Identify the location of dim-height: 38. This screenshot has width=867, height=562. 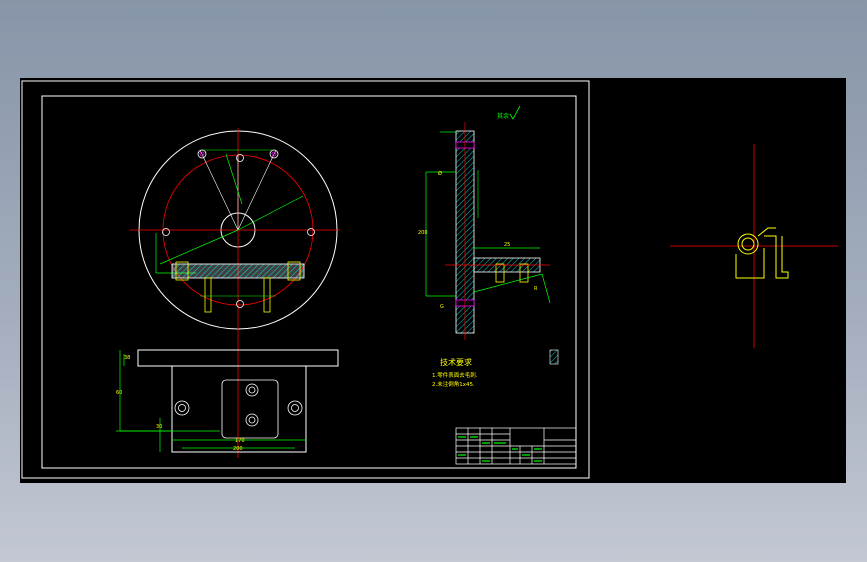
(127, 358).